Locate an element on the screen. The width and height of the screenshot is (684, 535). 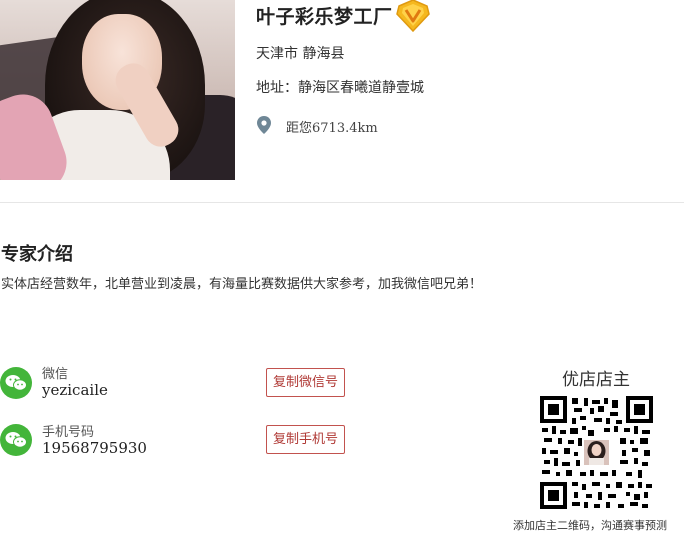
store-location: 天津市 静海县 is located at coordinates (300, 54).